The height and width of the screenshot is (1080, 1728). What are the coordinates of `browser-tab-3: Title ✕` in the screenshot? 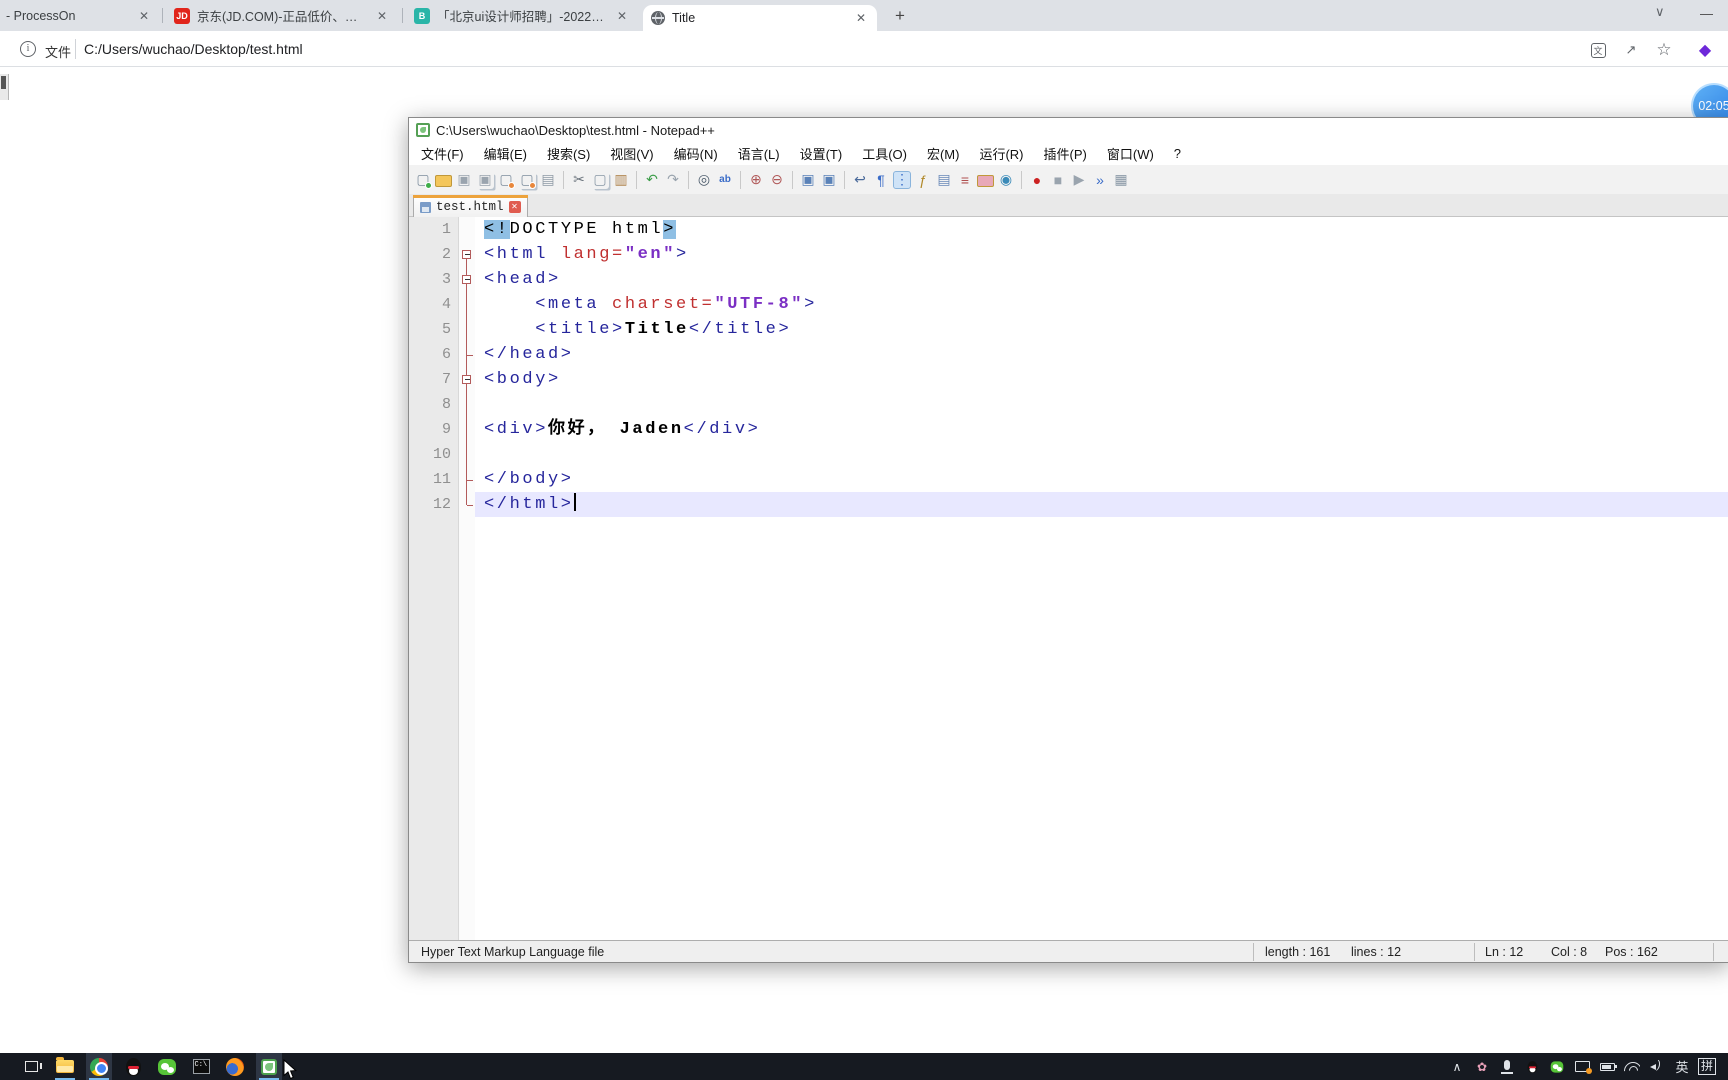 It's located at (760, 18).